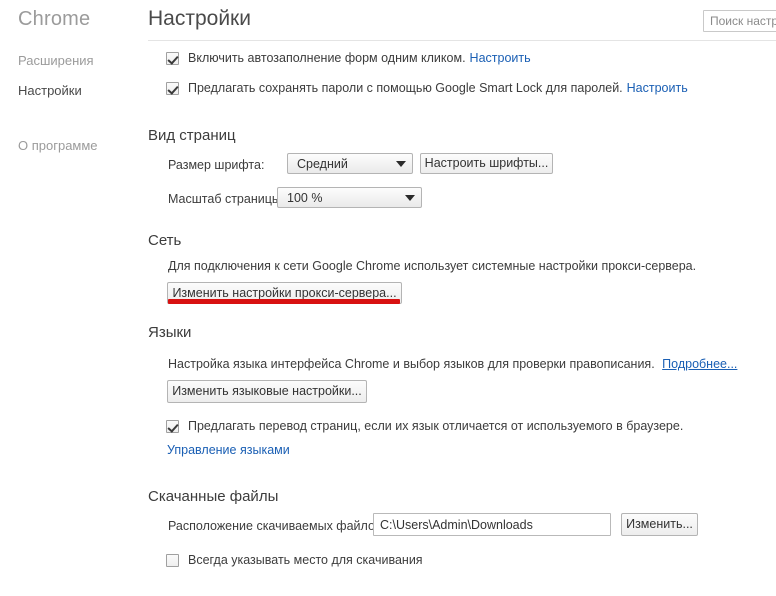 This screenshot has height=596, width=776. Describe the element at coordinates (500, 58) in the screenshot. I see `autofill-configure-link: Настроить` at that location.